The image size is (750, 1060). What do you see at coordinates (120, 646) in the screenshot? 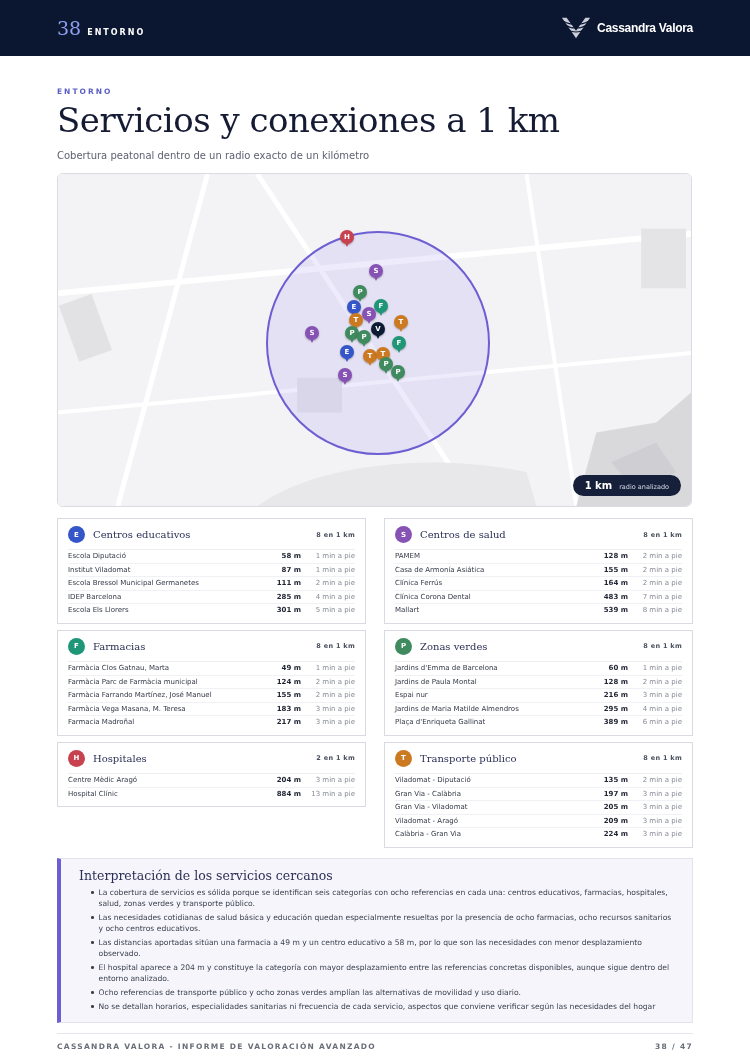
I see `category-title: Farmacias` at bounding box center [120, 646].